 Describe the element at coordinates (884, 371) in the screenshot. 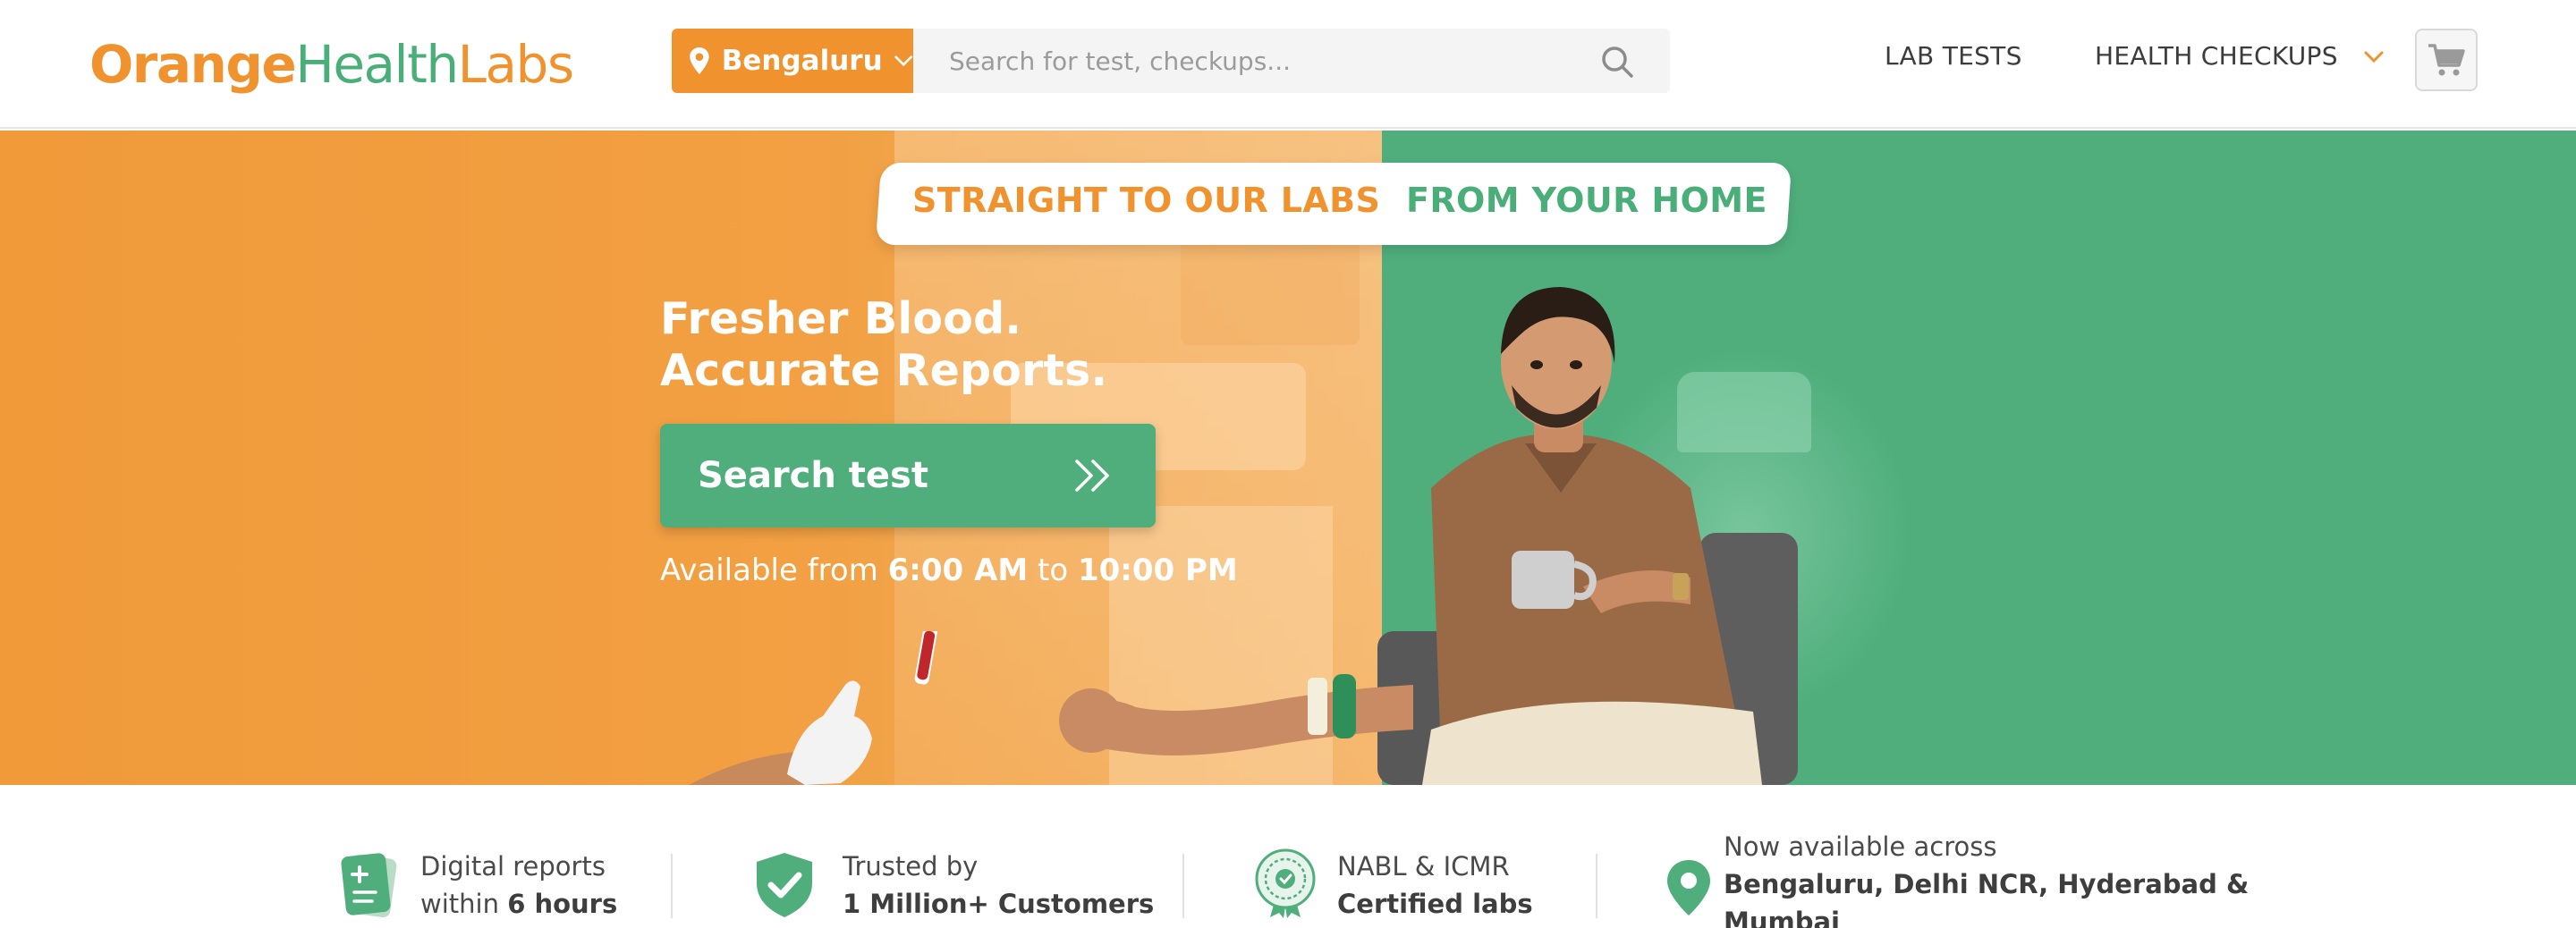

I see `headline-line-2: Accurate Reports.` at that location.